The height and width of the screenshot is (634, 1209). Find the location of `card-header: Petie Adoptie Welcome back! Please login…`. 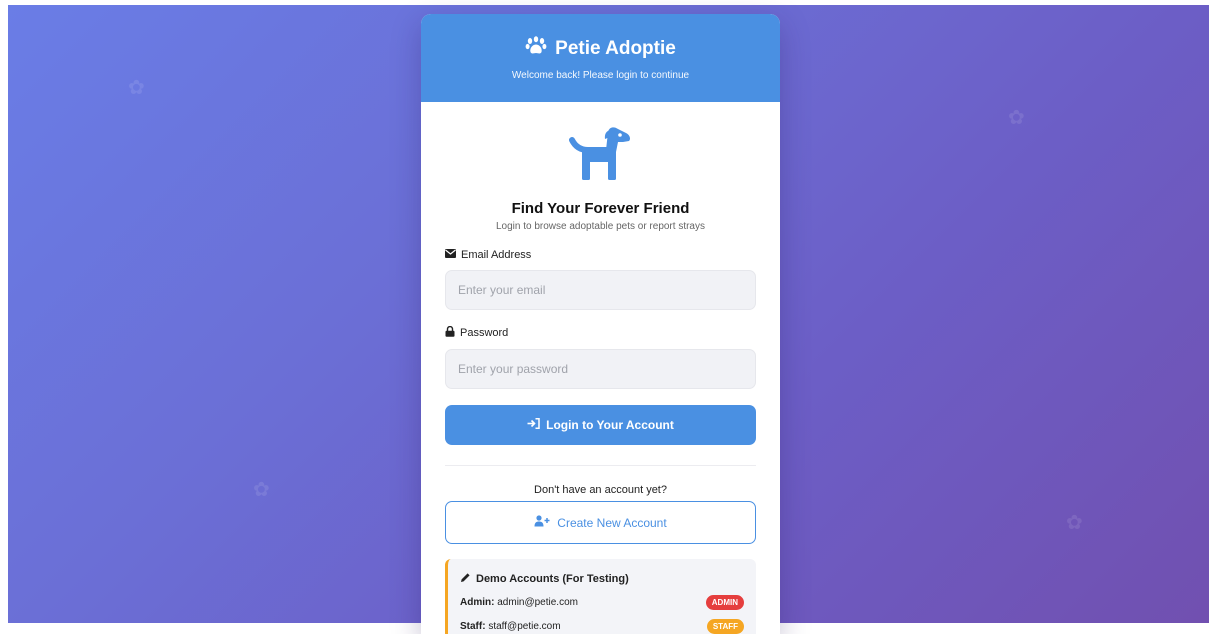

card-header: Petie Adoptie Welcome back! Please login… is located at coordinates (600, 58).